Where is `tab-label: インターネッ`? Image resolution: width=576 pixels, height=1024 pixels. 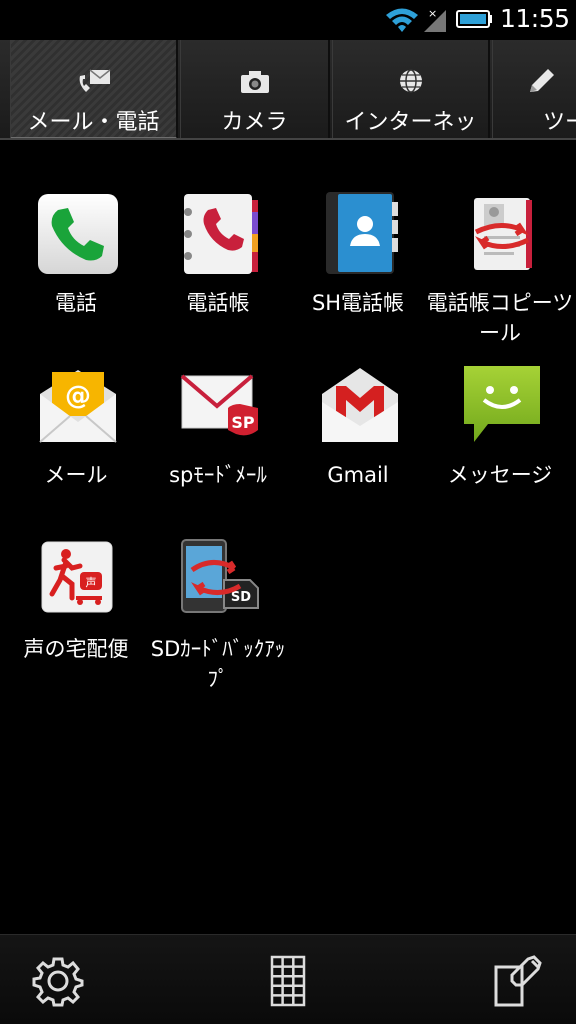
tab-label: インターネッ is located at coordinates (410, 122).